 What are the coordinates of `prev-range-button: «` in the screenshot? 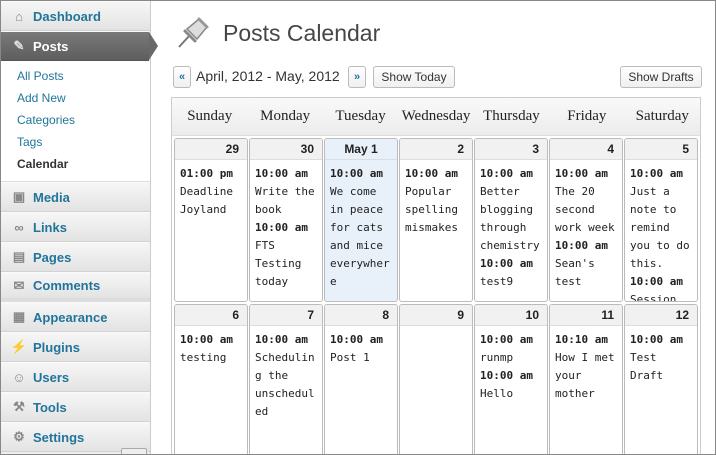 It's located at (182, 77).